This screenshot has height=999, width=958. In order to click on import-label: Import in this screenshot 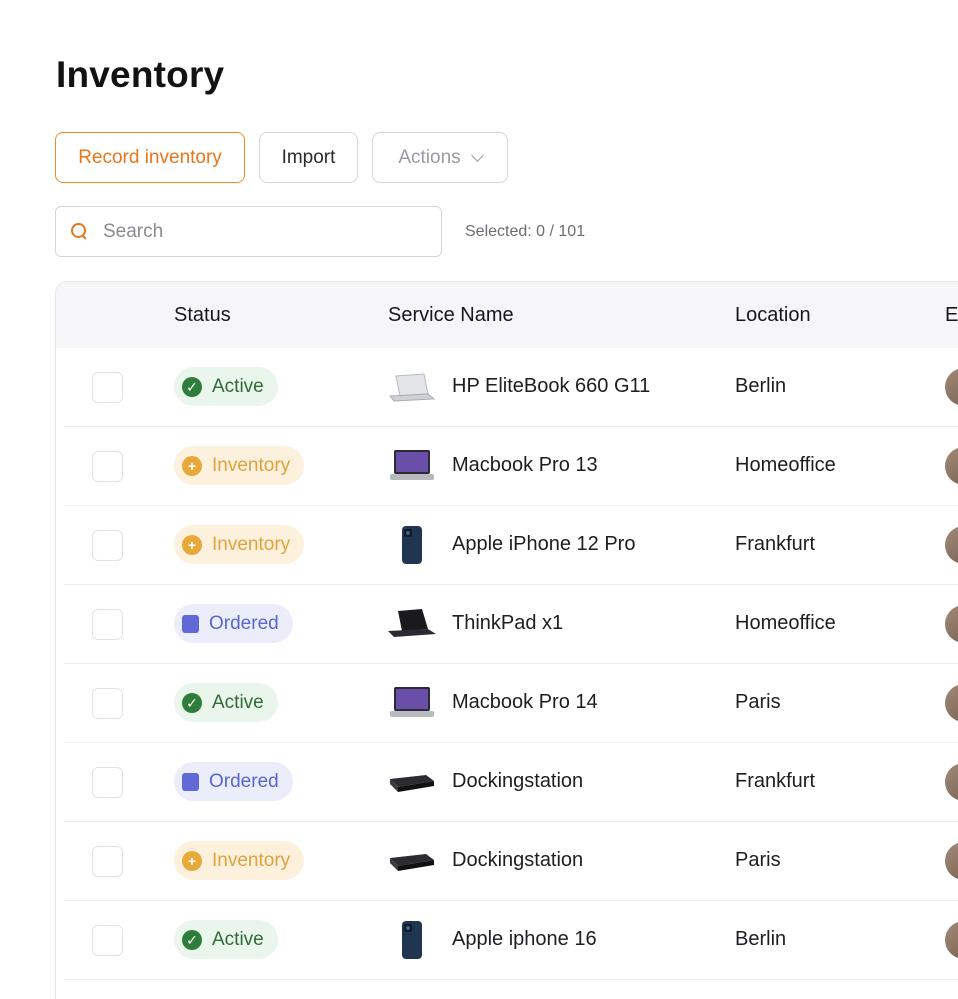, I will do `click(308, 157)`.